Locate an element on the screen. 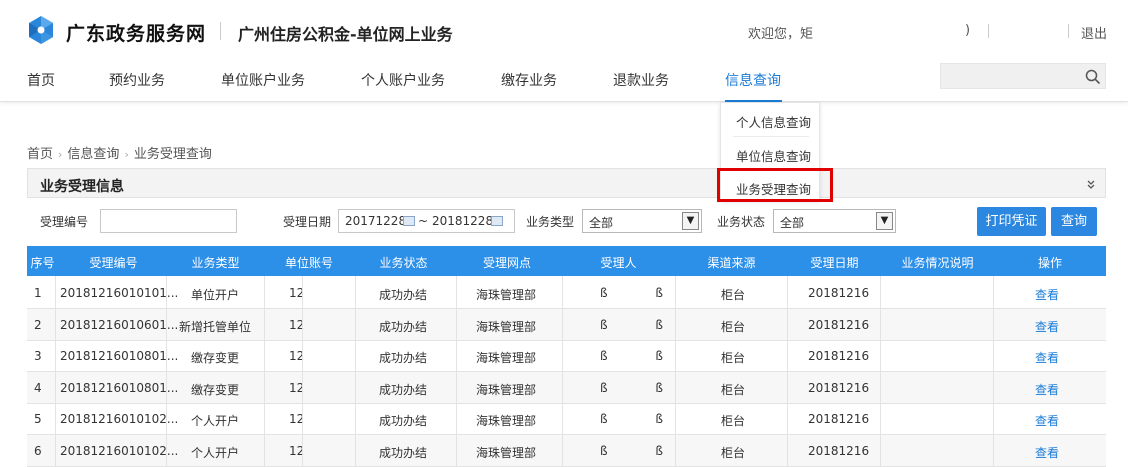 The image size is (1128, 467). business-type-select: 全部 ▼ is located at coordinates (642, 221).